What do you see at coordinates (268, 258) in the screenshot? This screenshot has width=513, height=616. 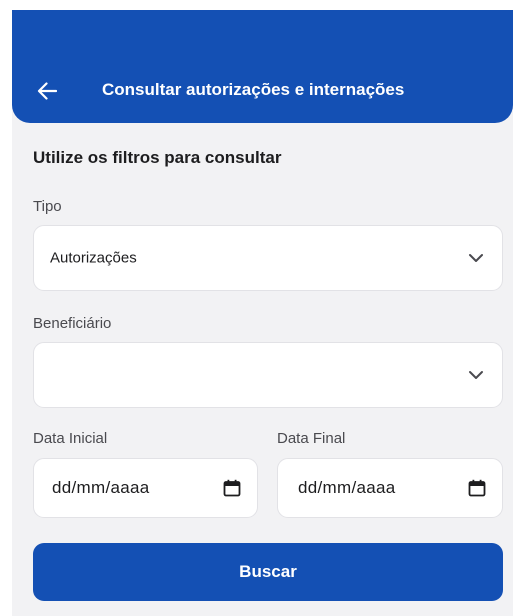 I see `tipo-select: Autorizações` at bounding box center [268, 258].